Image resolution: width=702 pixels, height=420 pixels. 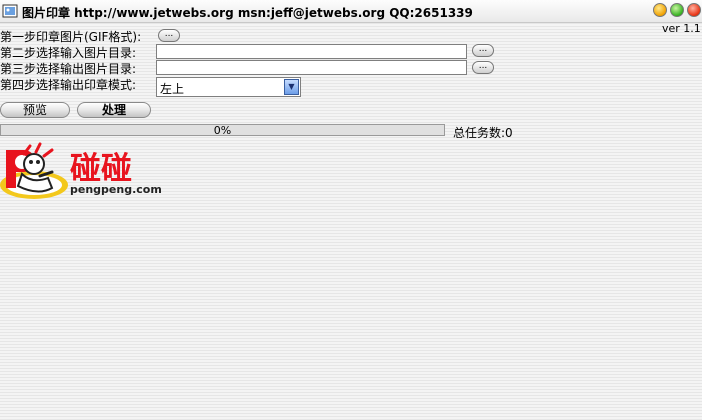 I want to click on progress-bar: 0%, so click(x=222, y=130).